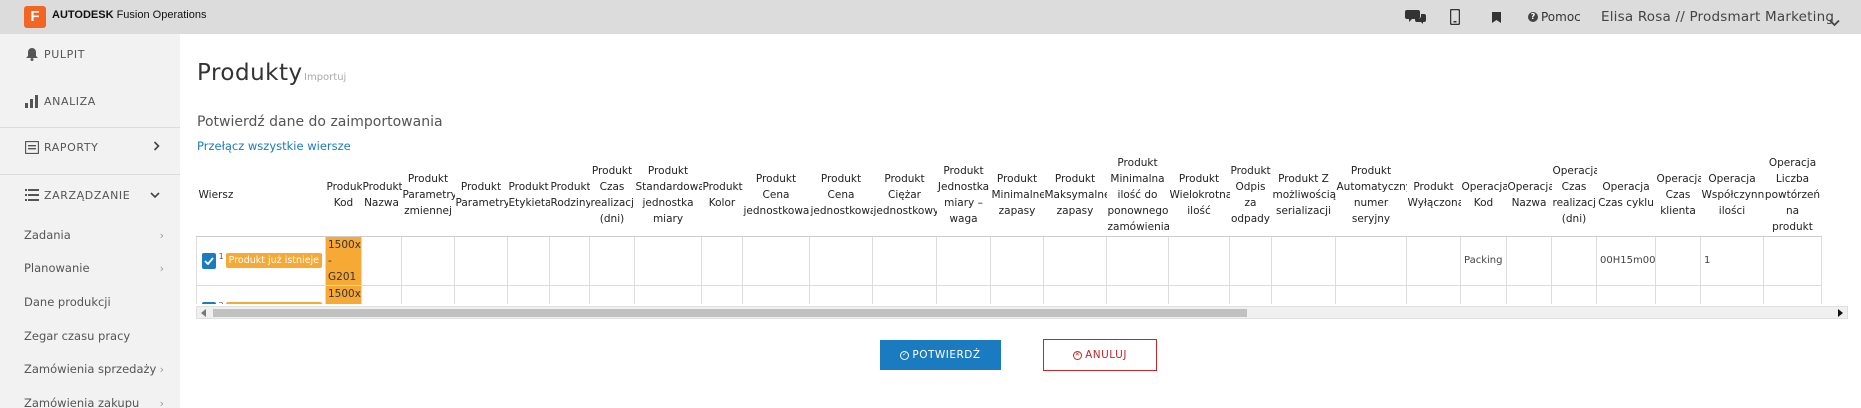  Describe the element at coordinates (1732, 294) in the screenshot. I see `table-cell: 1` at that location.